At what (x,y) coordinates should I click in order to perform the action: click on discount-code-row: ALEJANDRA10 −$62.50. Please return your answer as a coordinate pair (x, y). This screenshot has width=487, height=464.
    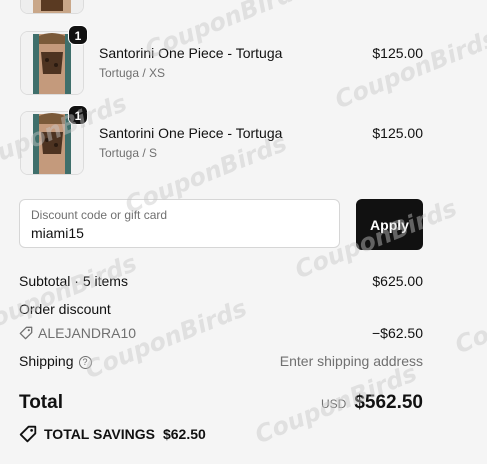
    Looking at the image, I should click on (221, 333).